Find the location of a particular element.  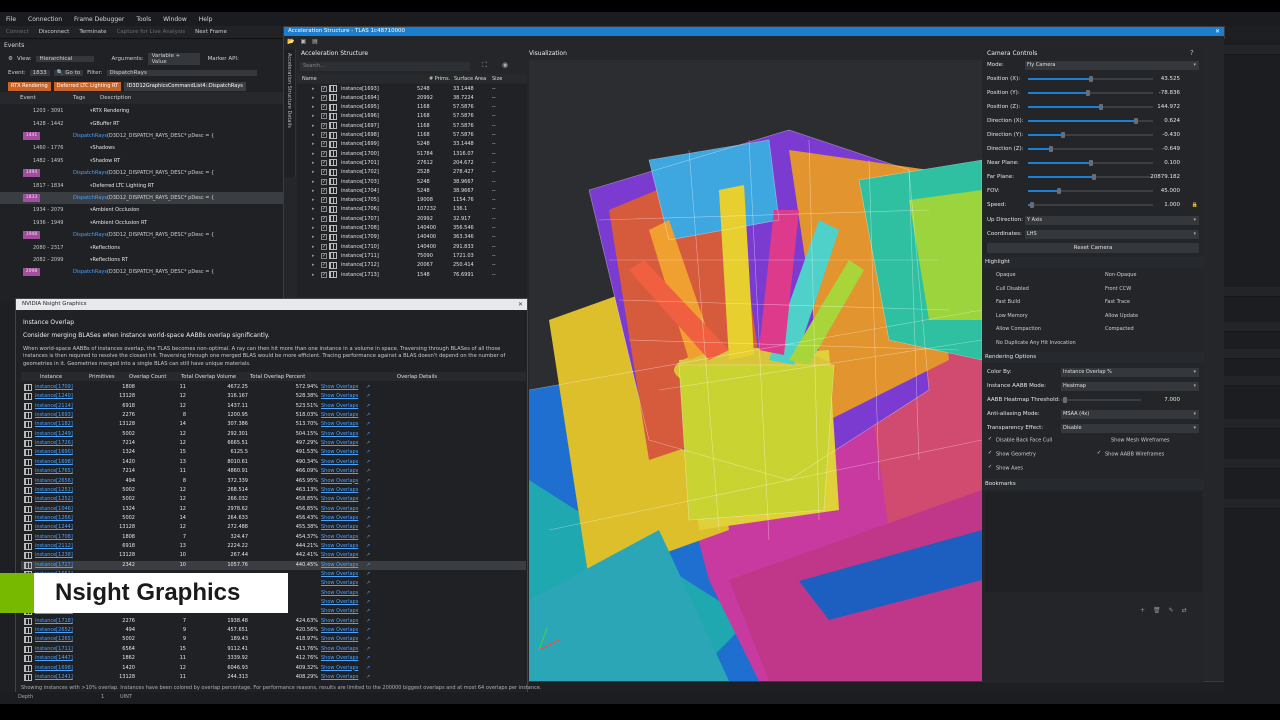

help-icon: ? is located at coordinates (1192, 53).